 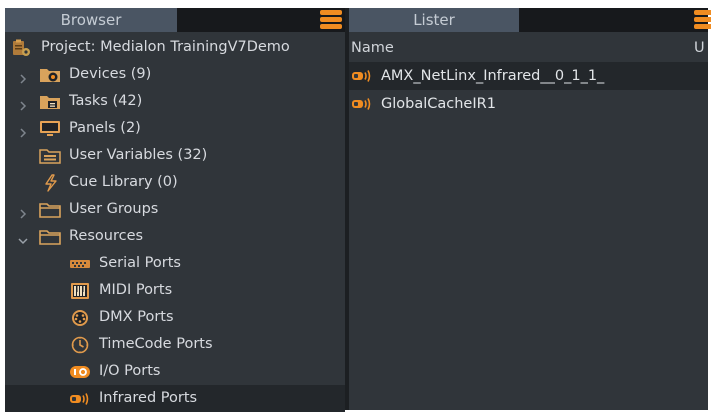 I want to click on monitor-icon, so click(x=50, y=128).